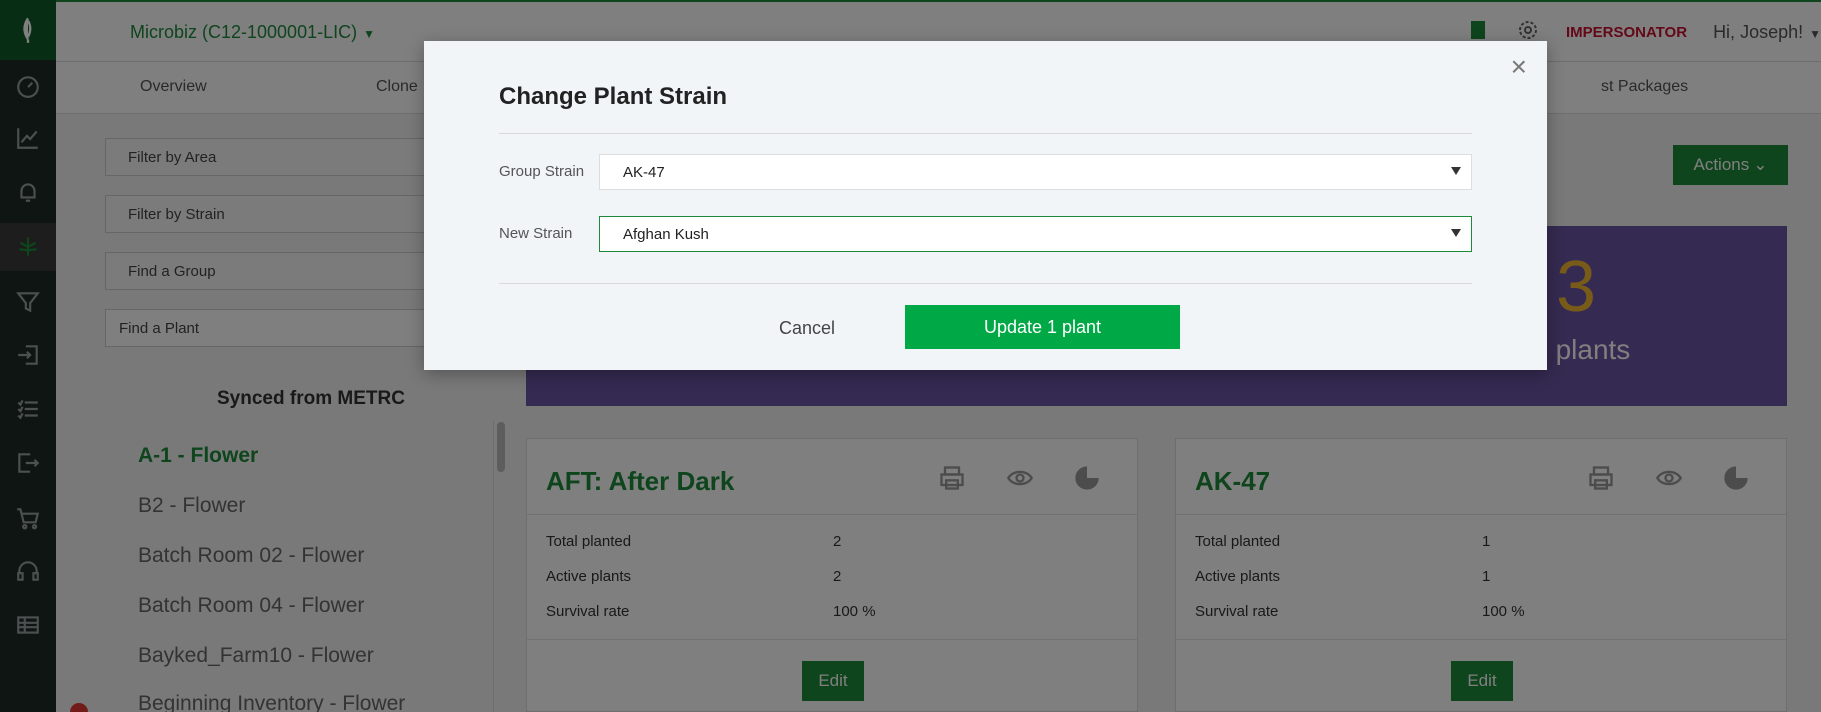 This screenshot has height=712, width=1821. What do you see at coordinates (807, 328) in the screenshot?
I see `cancel-button: Cancel` at bounding box center [807, 328].